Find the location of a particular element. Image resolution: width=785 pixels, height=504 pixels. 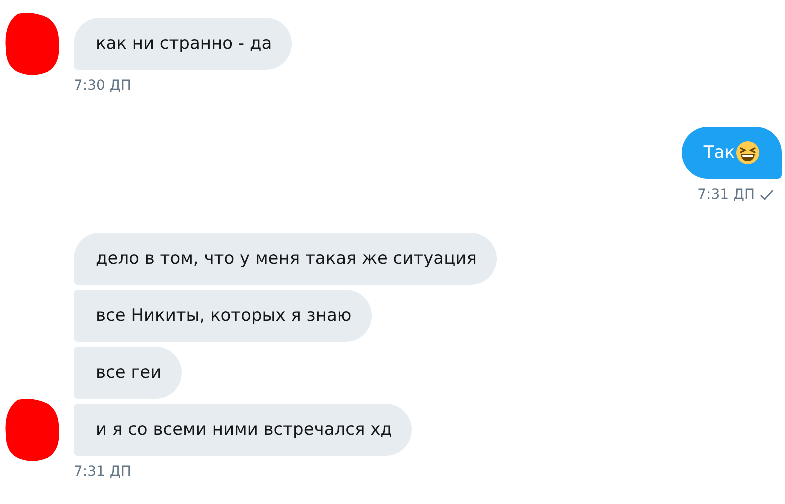

message-time: 7:30 ДП is located at coordinates (103, 86).